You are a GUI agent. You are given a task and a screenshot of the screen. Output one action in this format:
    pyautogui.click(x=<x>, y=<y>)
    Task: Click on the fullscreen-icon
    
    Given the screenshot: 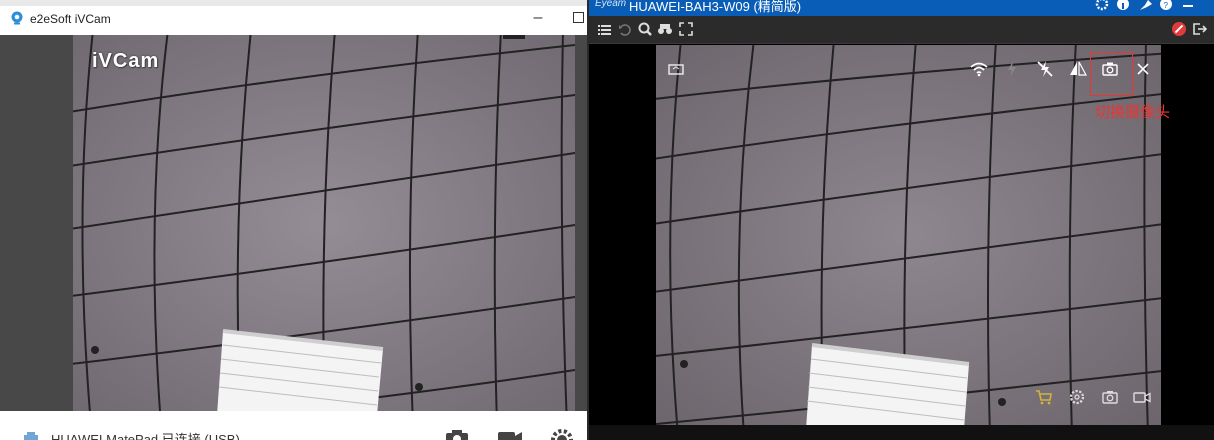 What is the action you would take?
    pyautogui.click(x=686, y=29)
    